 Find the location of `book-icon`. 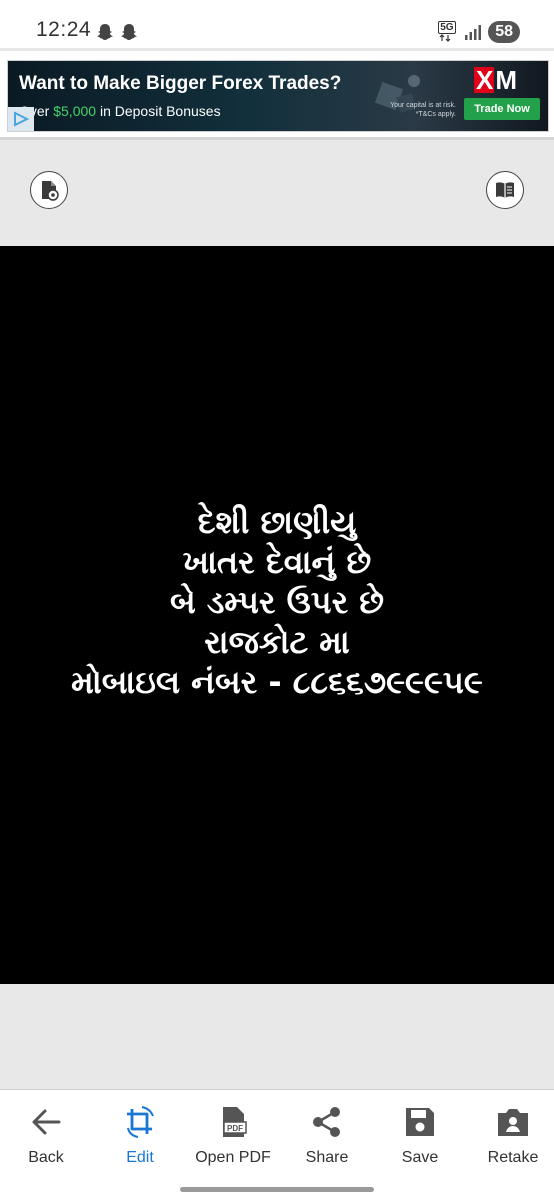

book-icon is located at coordinates (505, 190).